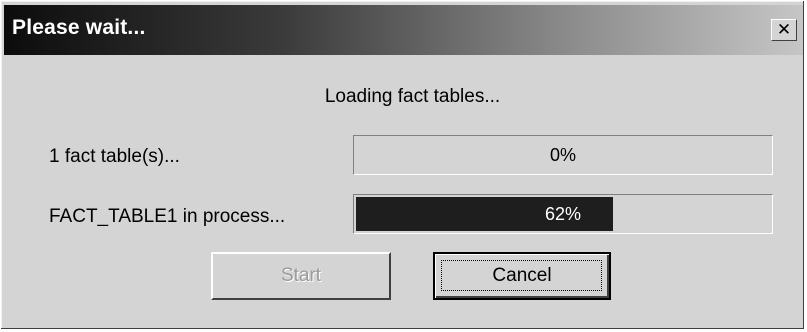 The width and height of the screenshot is (807, 332). I want to click on table-progress-text: 62%, so click(563, 214).